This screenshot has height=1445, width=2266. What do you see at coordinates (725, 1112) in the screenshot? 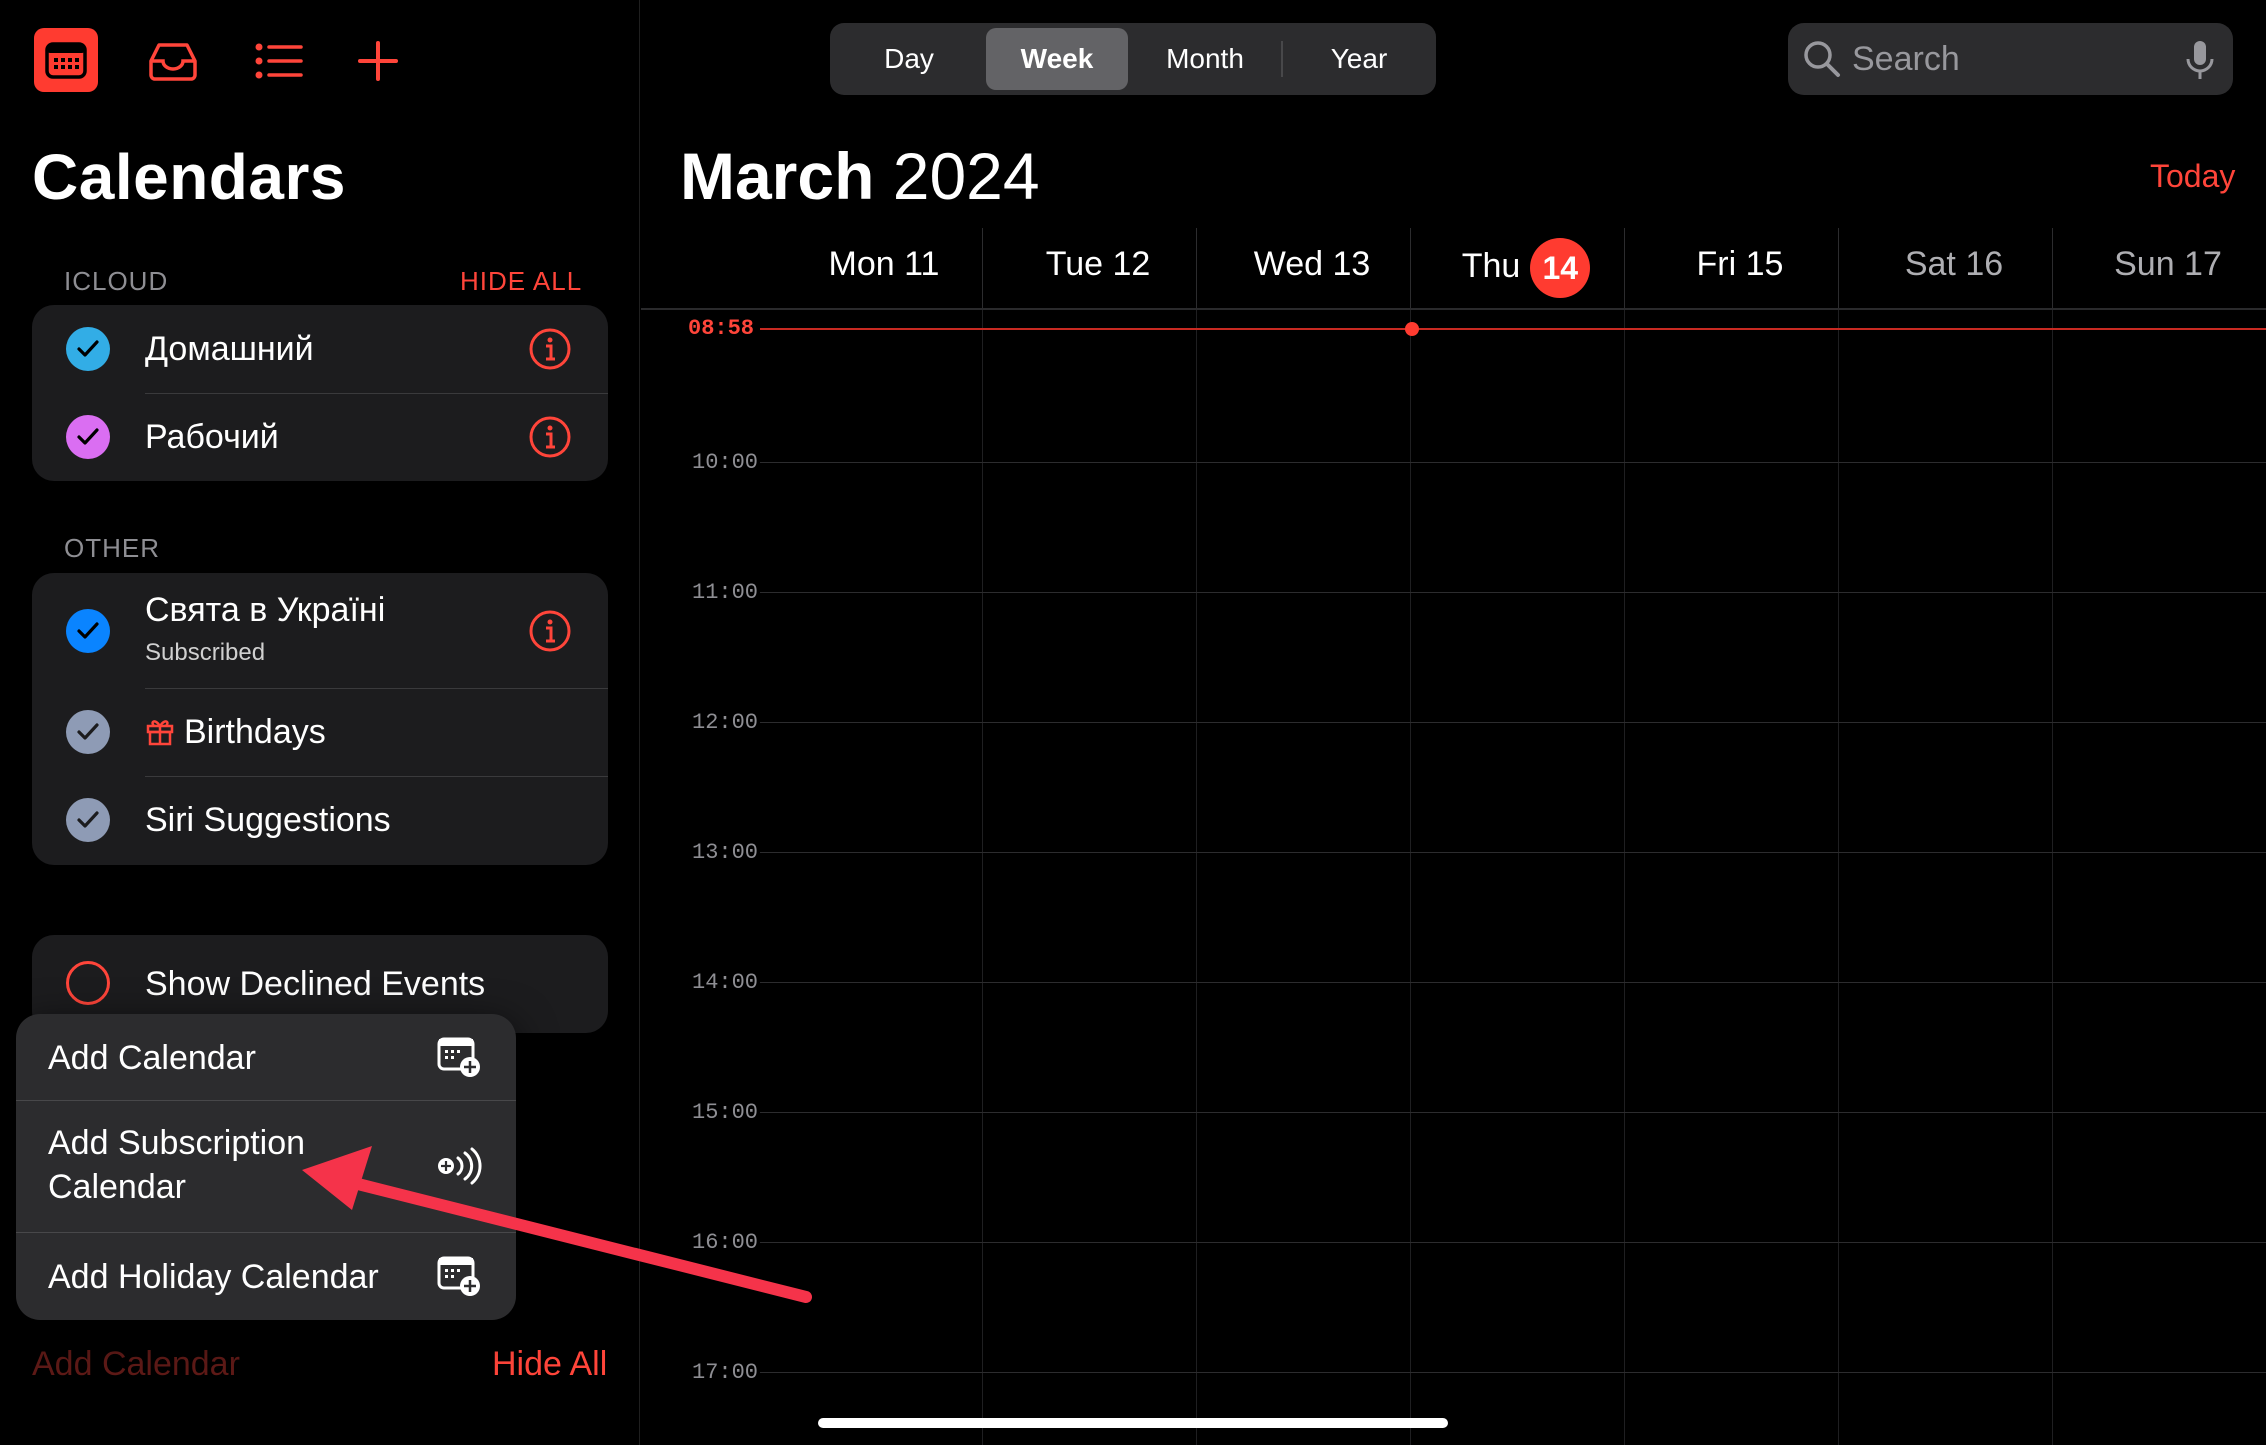
I see `hour-label: 15:00` at bounding box center [725, 1112].